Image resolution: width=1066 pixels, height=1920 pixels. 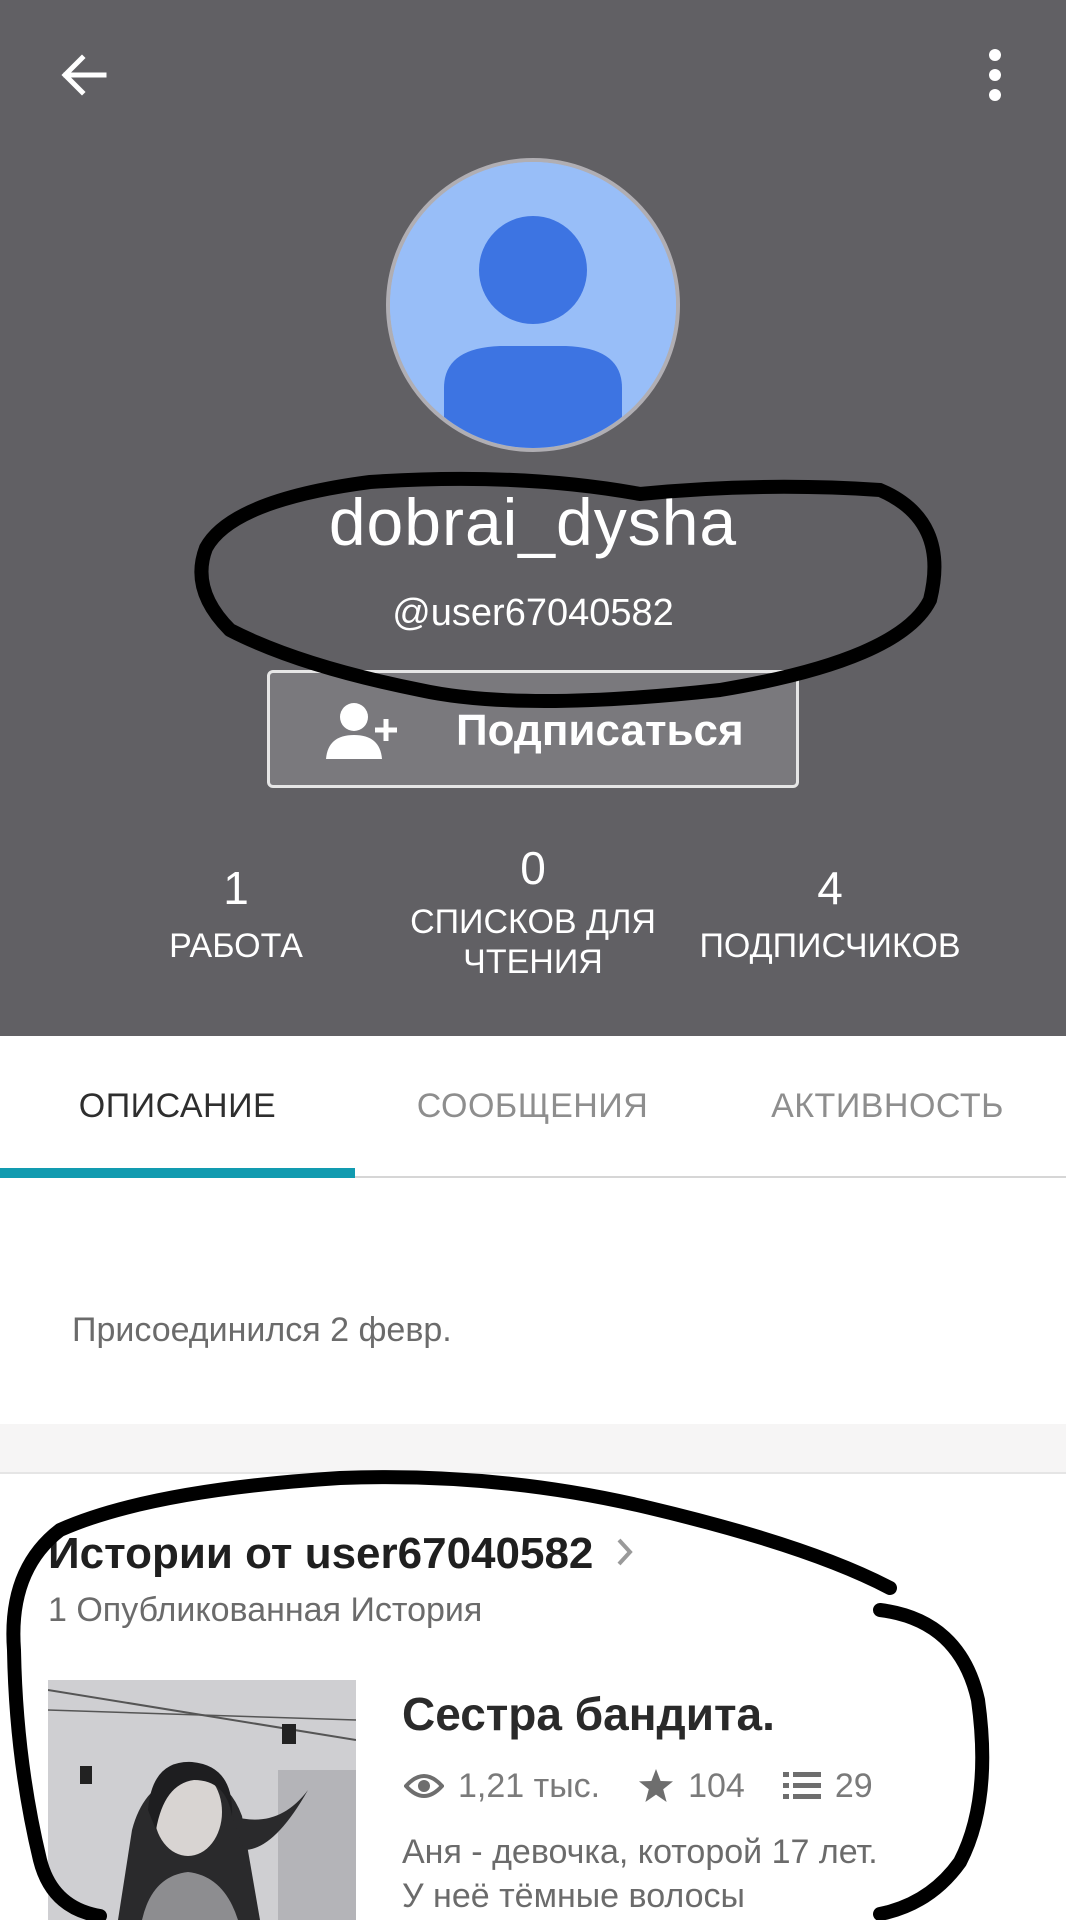 I want to click on stat-followers-label: ПОДПИСЧИКОВ, so click(x=830, y=946).